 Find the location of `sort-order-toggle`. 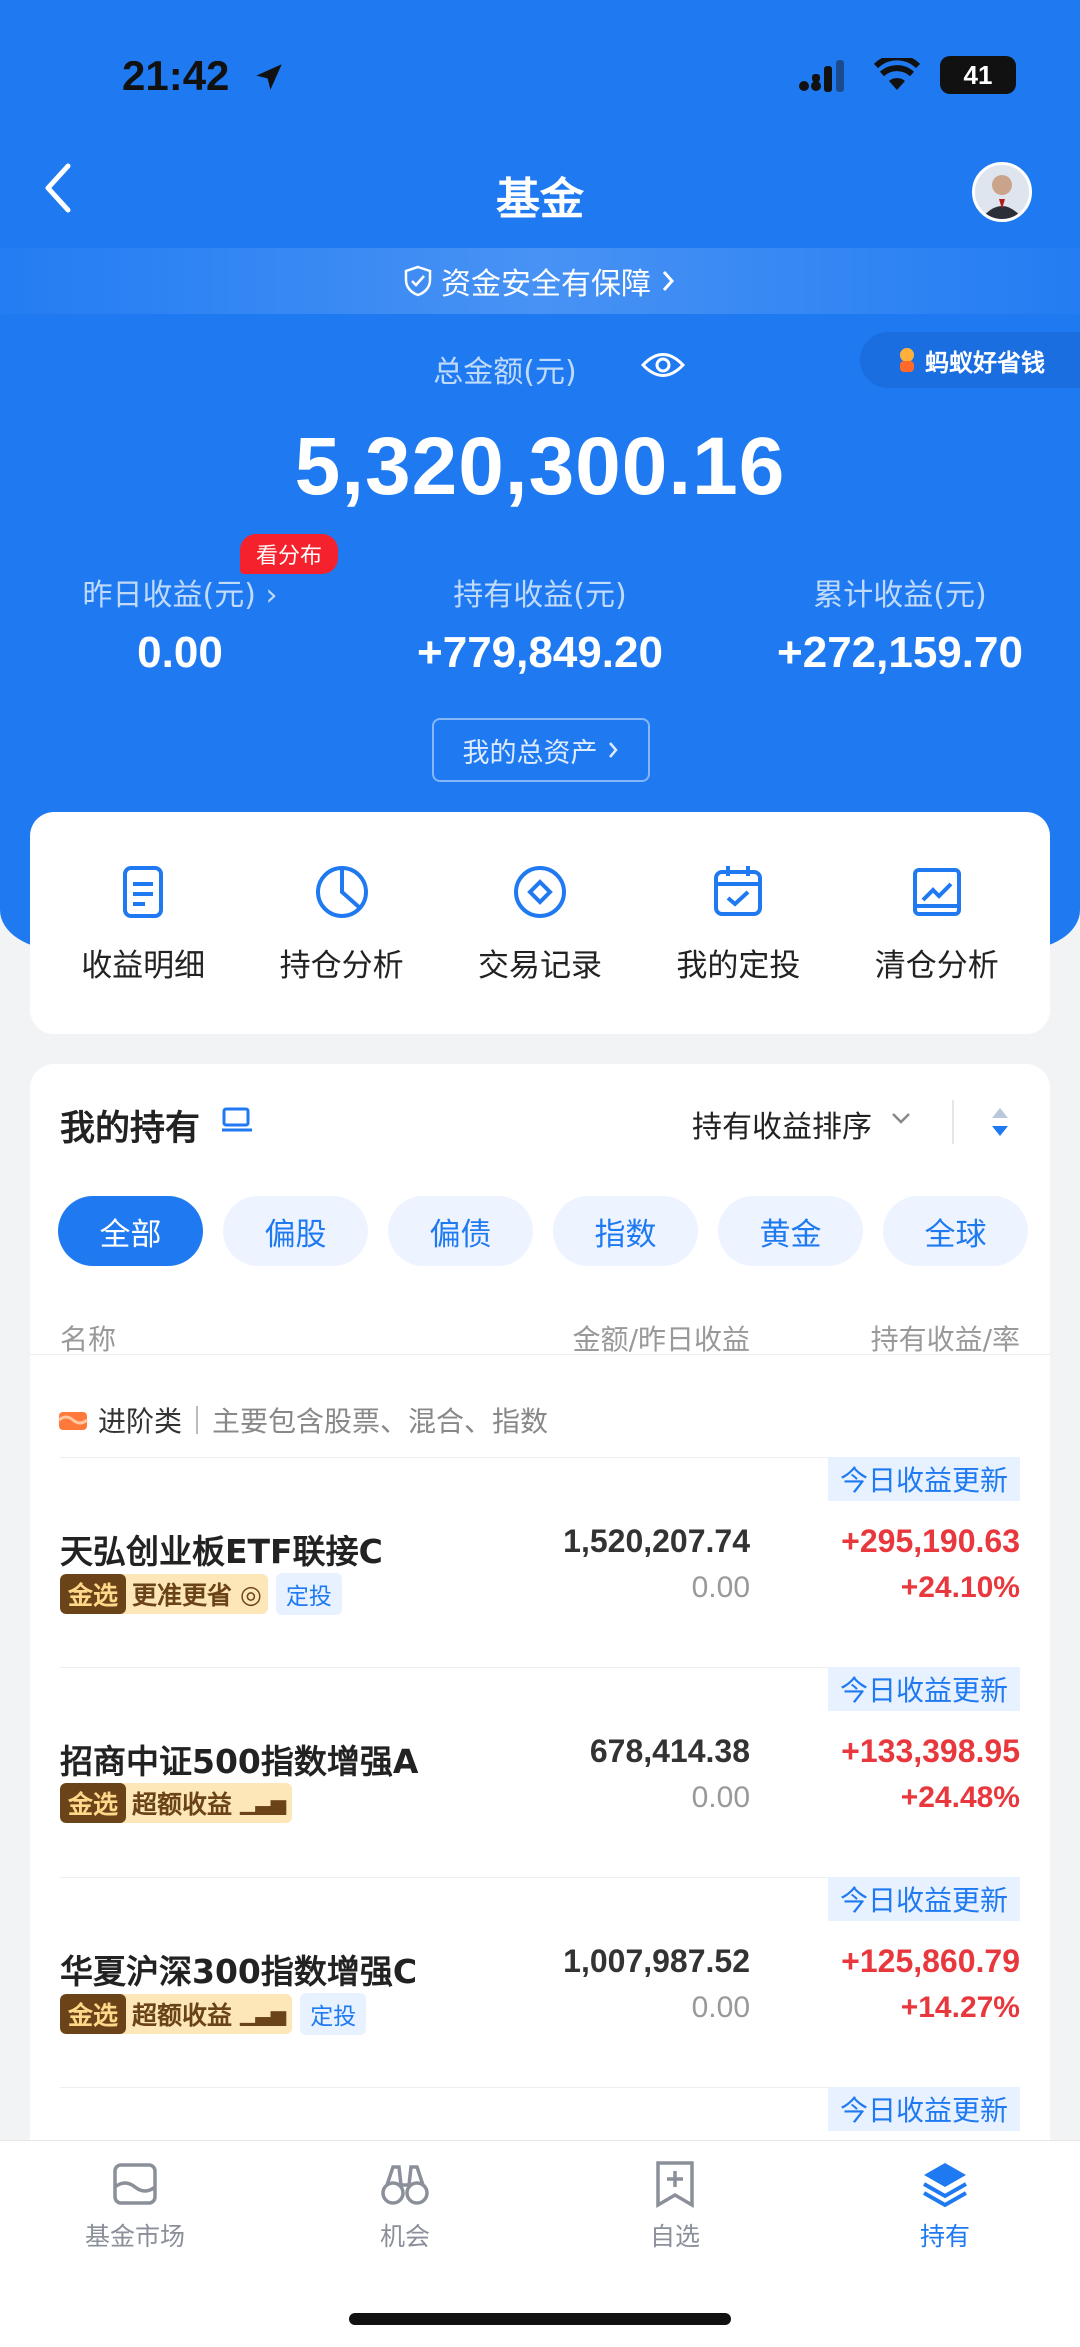

sort-order-toggle is located at coordinates (1000, 1124).